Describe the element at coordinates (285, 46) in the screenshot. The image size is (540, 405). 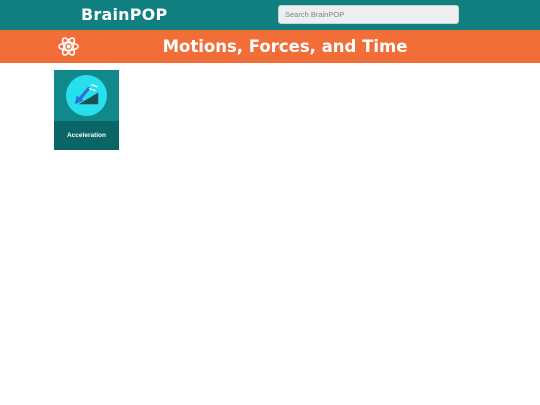
I see `page-title: Motions, Forces, and Time` at that location.